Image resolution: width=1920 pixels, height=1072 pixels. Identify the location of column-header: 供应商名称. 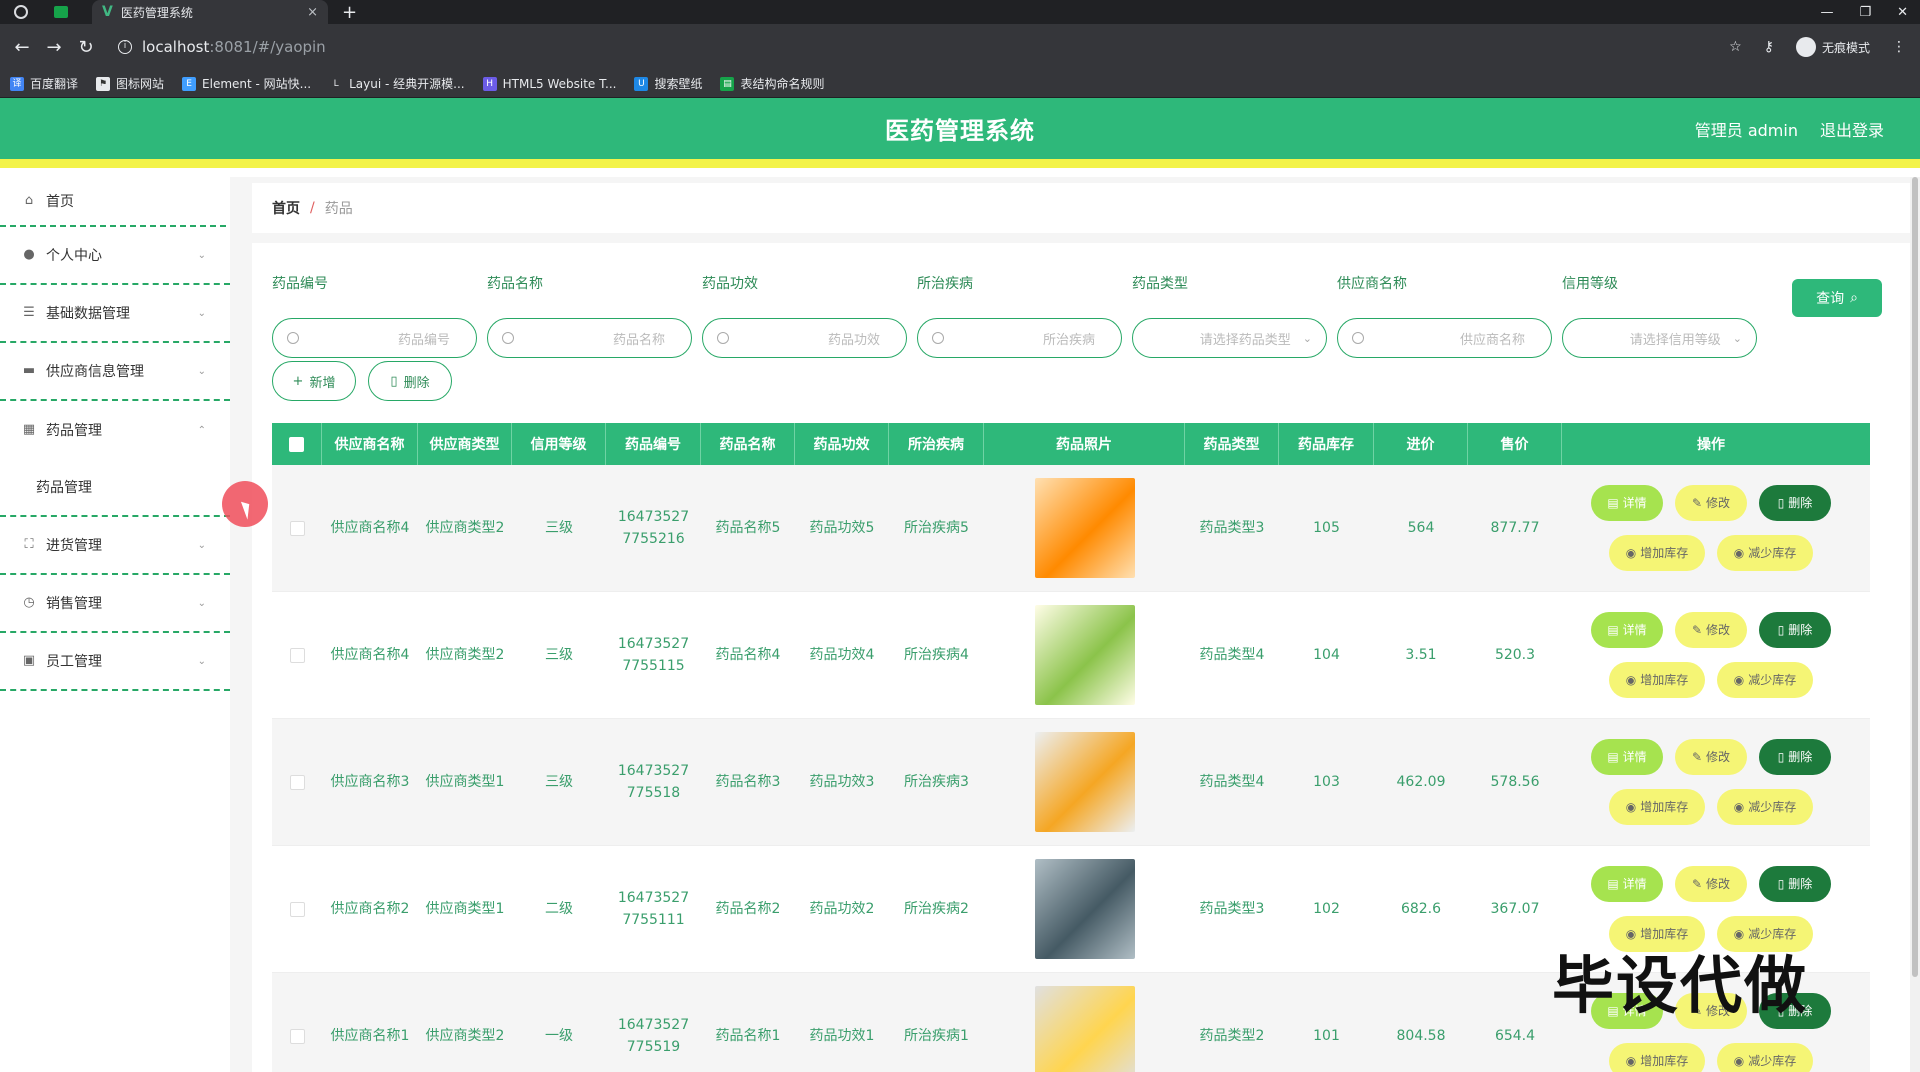
(370, 444).